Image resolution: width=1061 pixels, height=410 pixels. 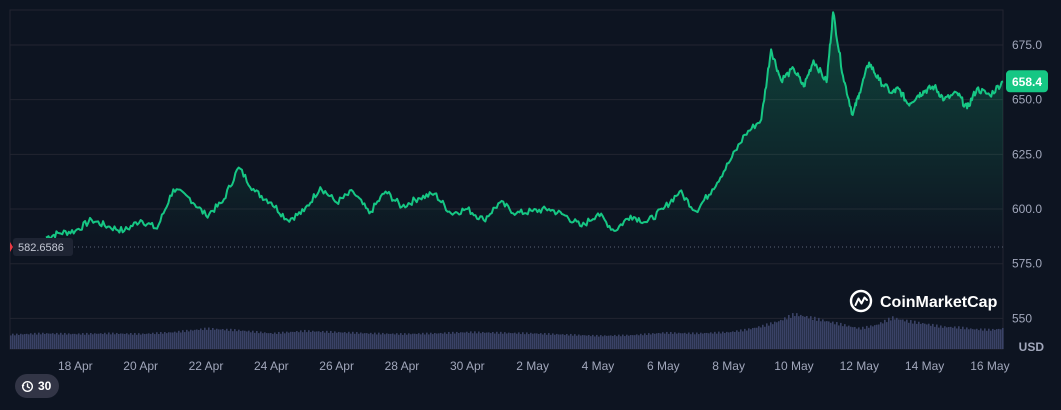 I want to click on start-price-badge: 582.6586, so click(x=41, y=246).